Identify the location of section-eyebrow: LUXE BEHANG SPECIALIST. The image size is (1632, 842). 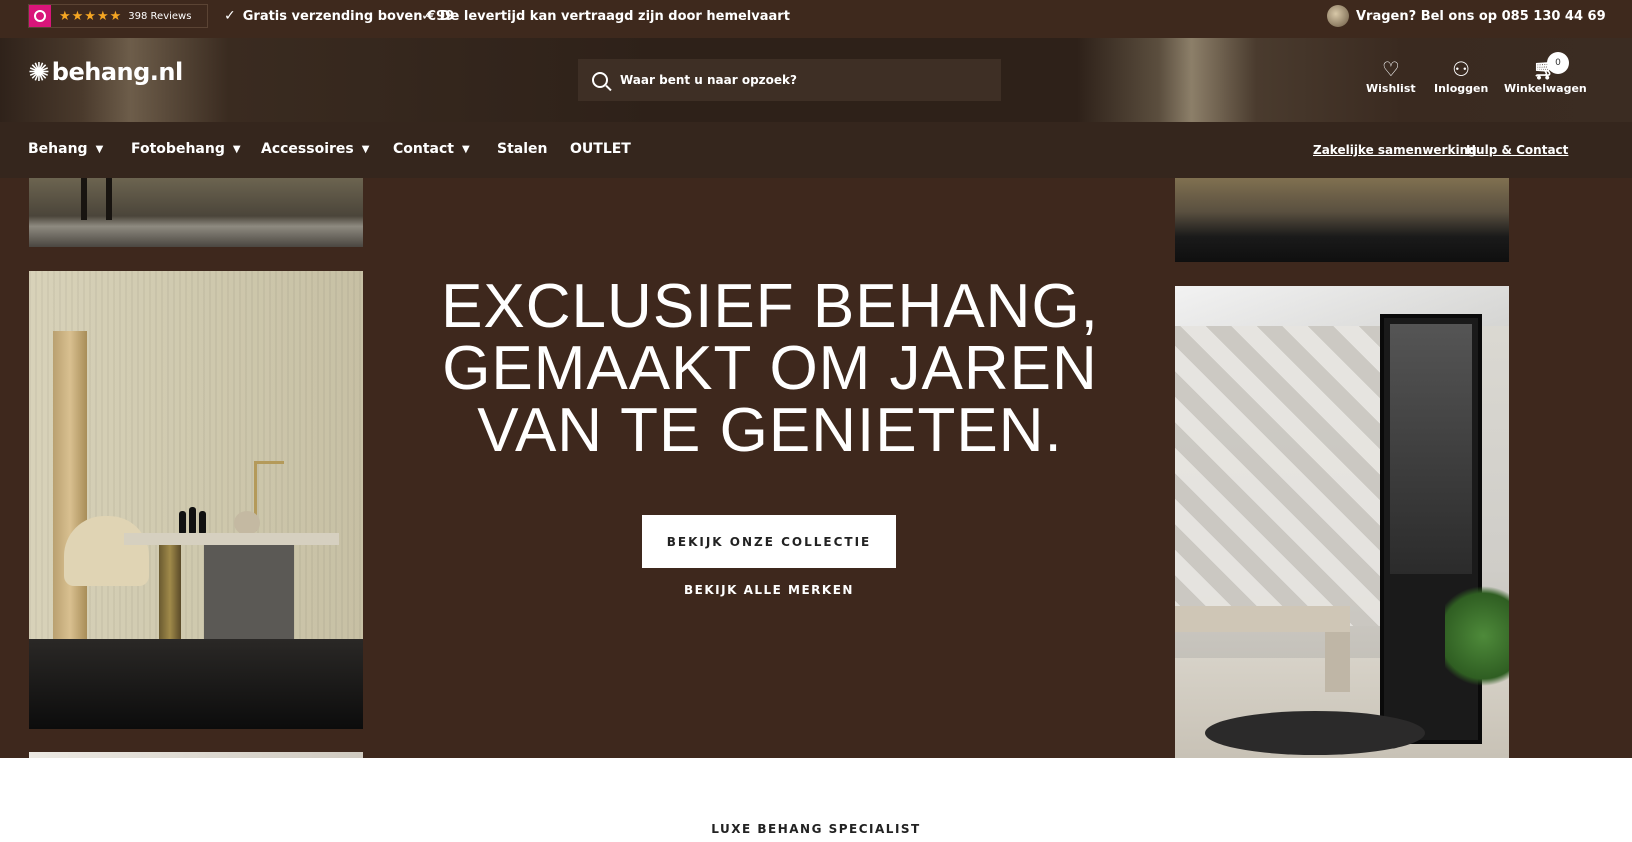
(816, 829).